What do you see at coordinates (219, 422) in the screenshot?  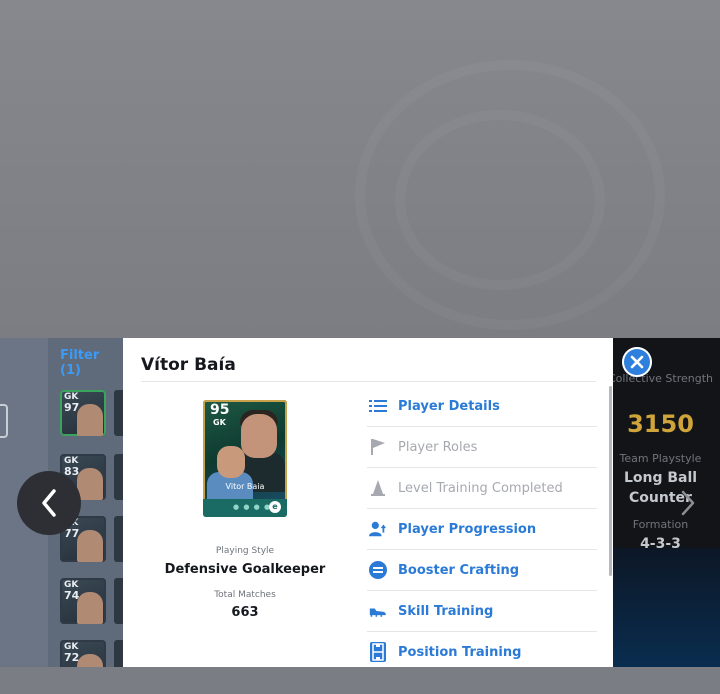 I see `card-position: GK` at bounding box center [219, 422].